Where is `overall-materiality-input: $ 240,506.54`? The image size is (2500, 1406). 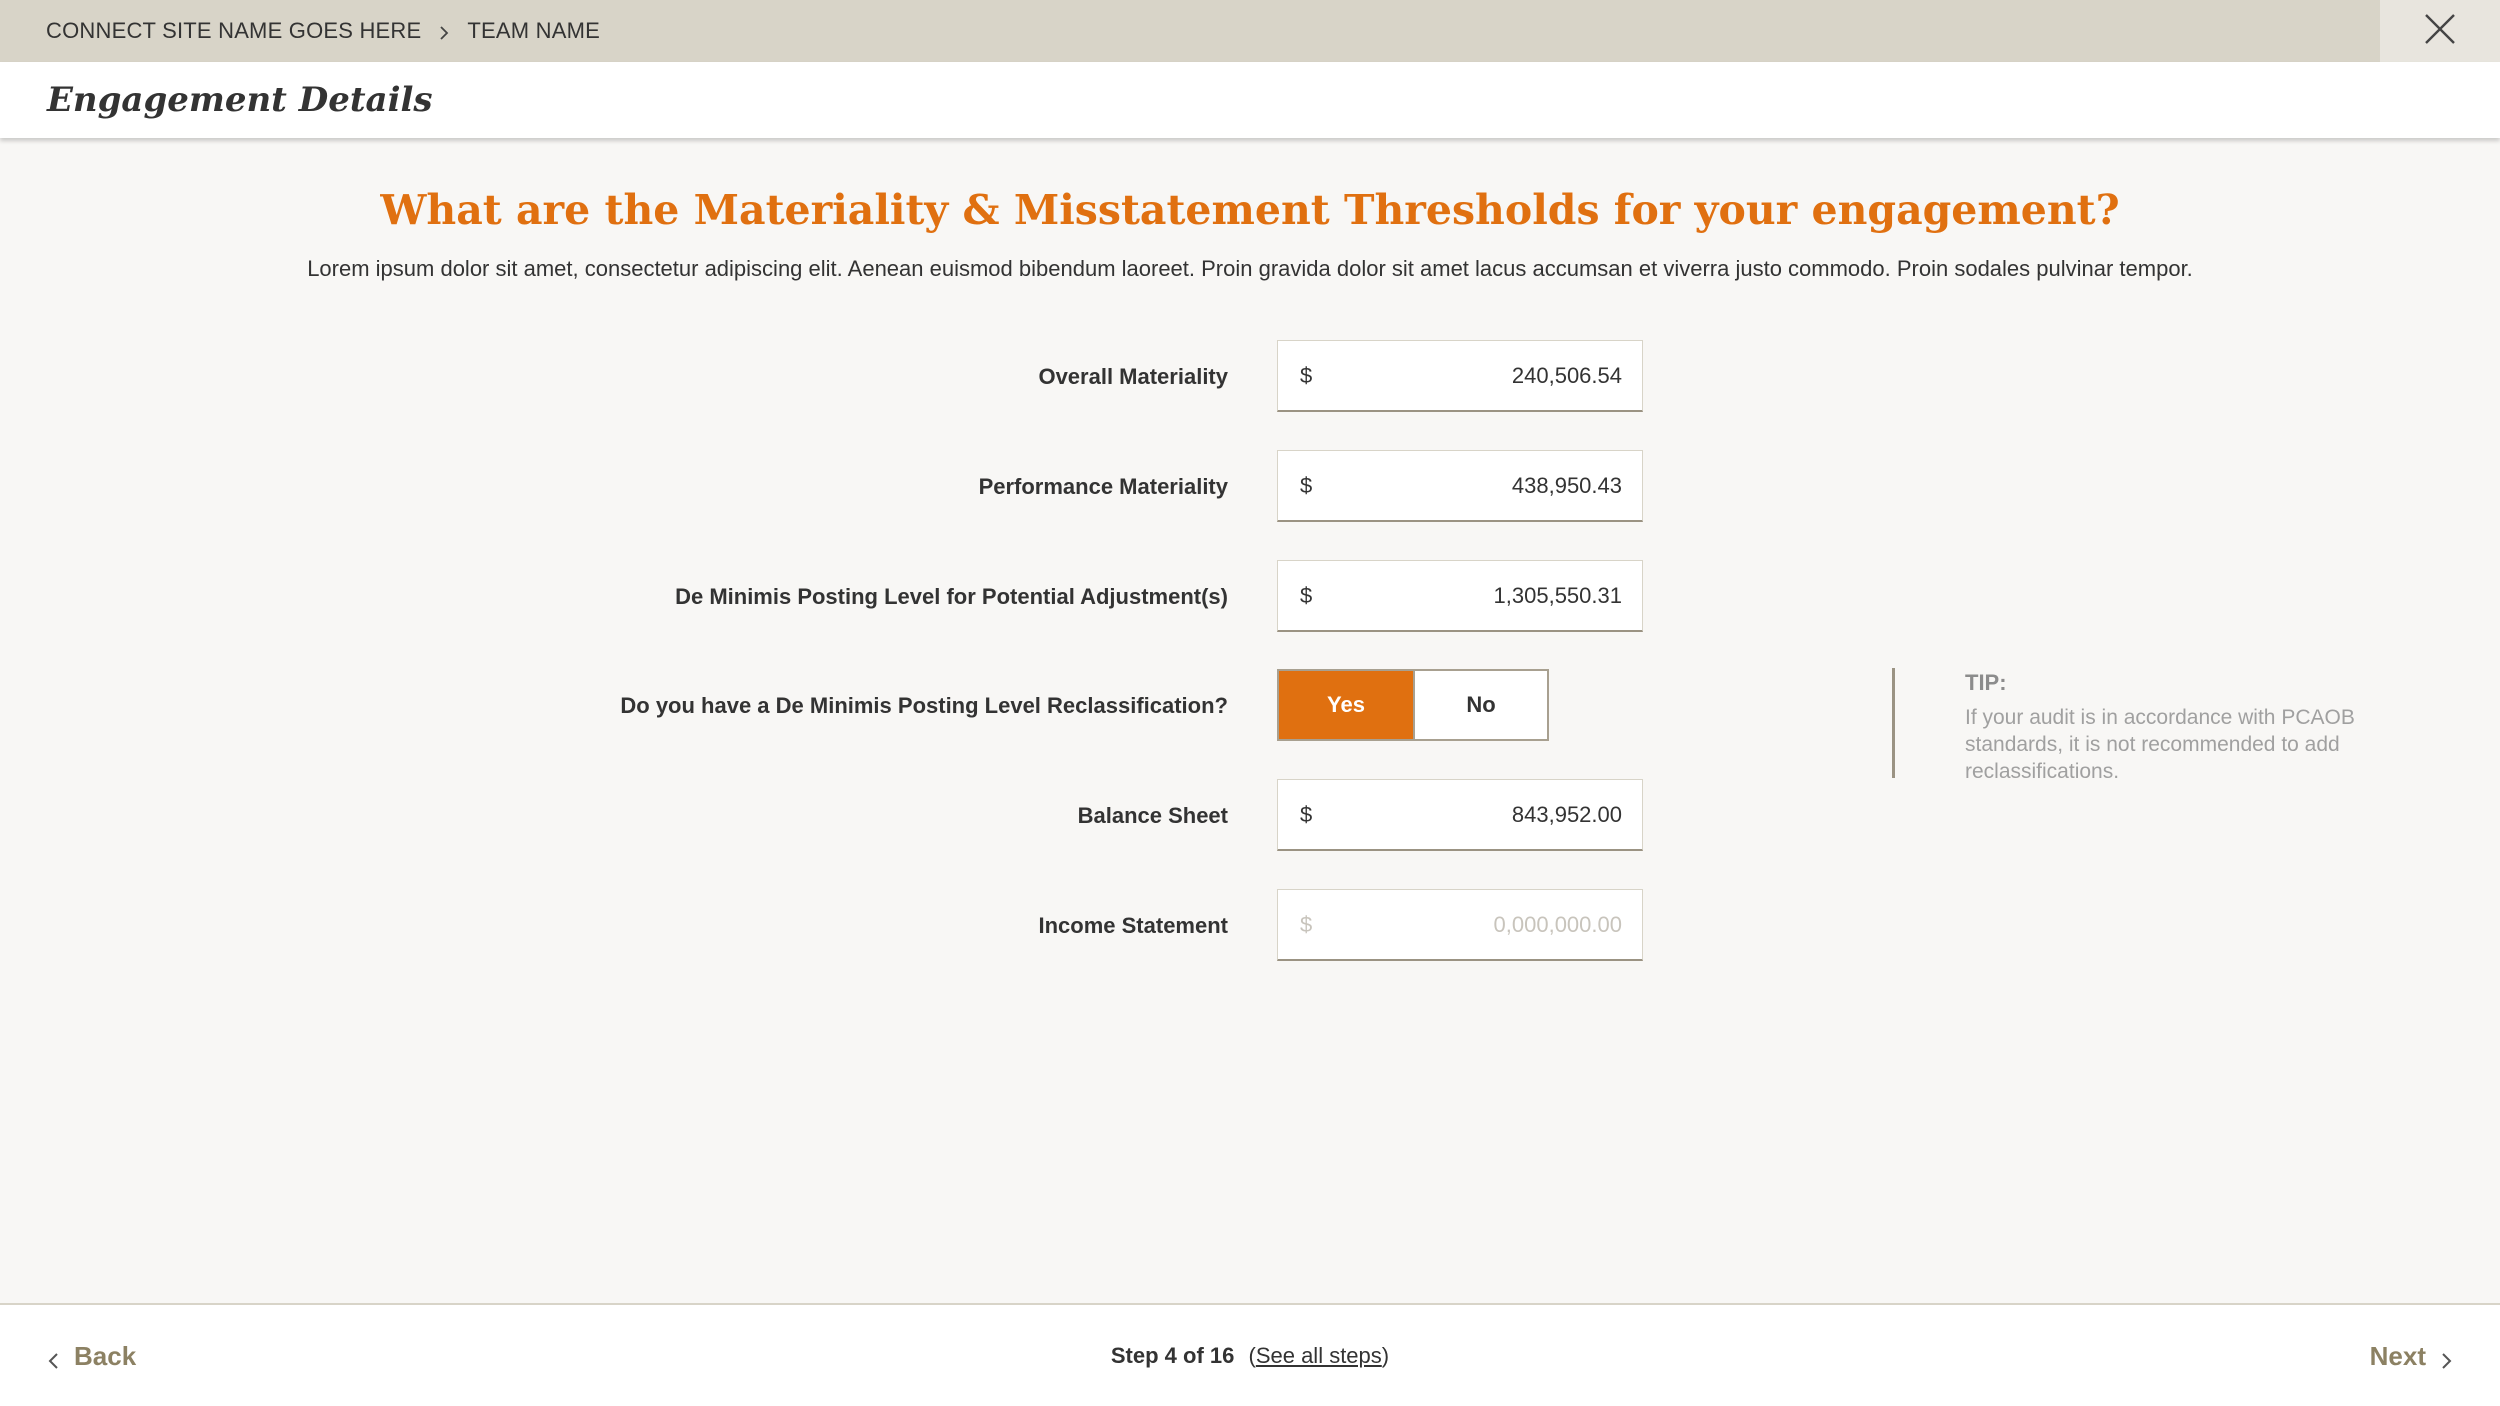 overall-materiality-input: $ 240,506.54 is located at coordinates (1460, 376).